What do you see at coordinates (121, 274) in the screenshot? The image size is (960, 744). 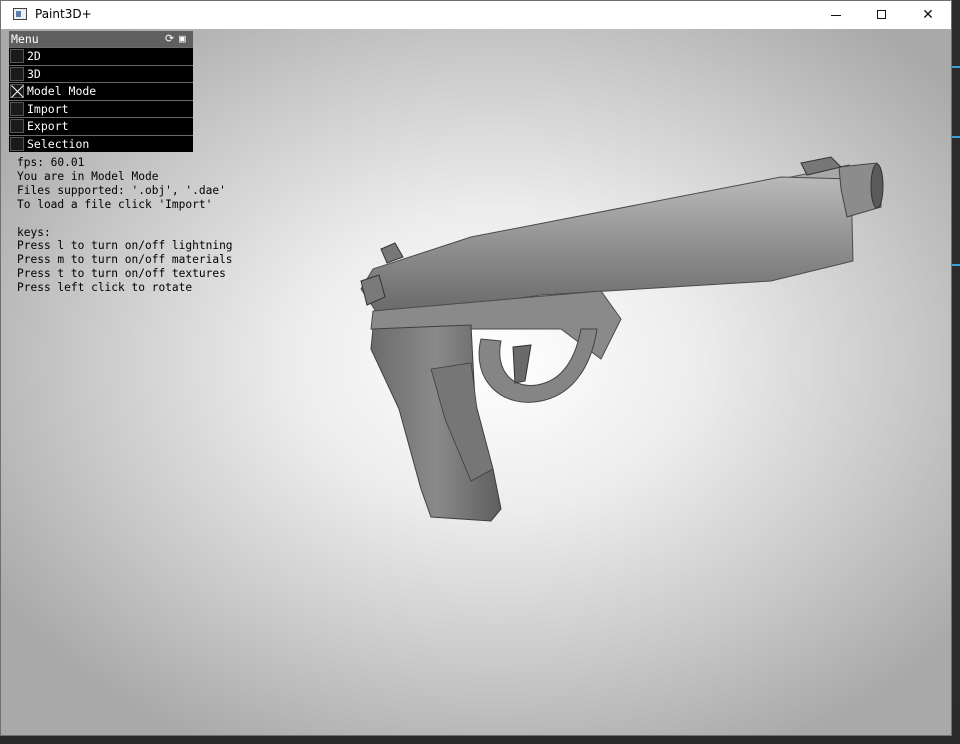 I see `key-t-text: Press t to turn on/off textures` at bounding box center [121, 274].